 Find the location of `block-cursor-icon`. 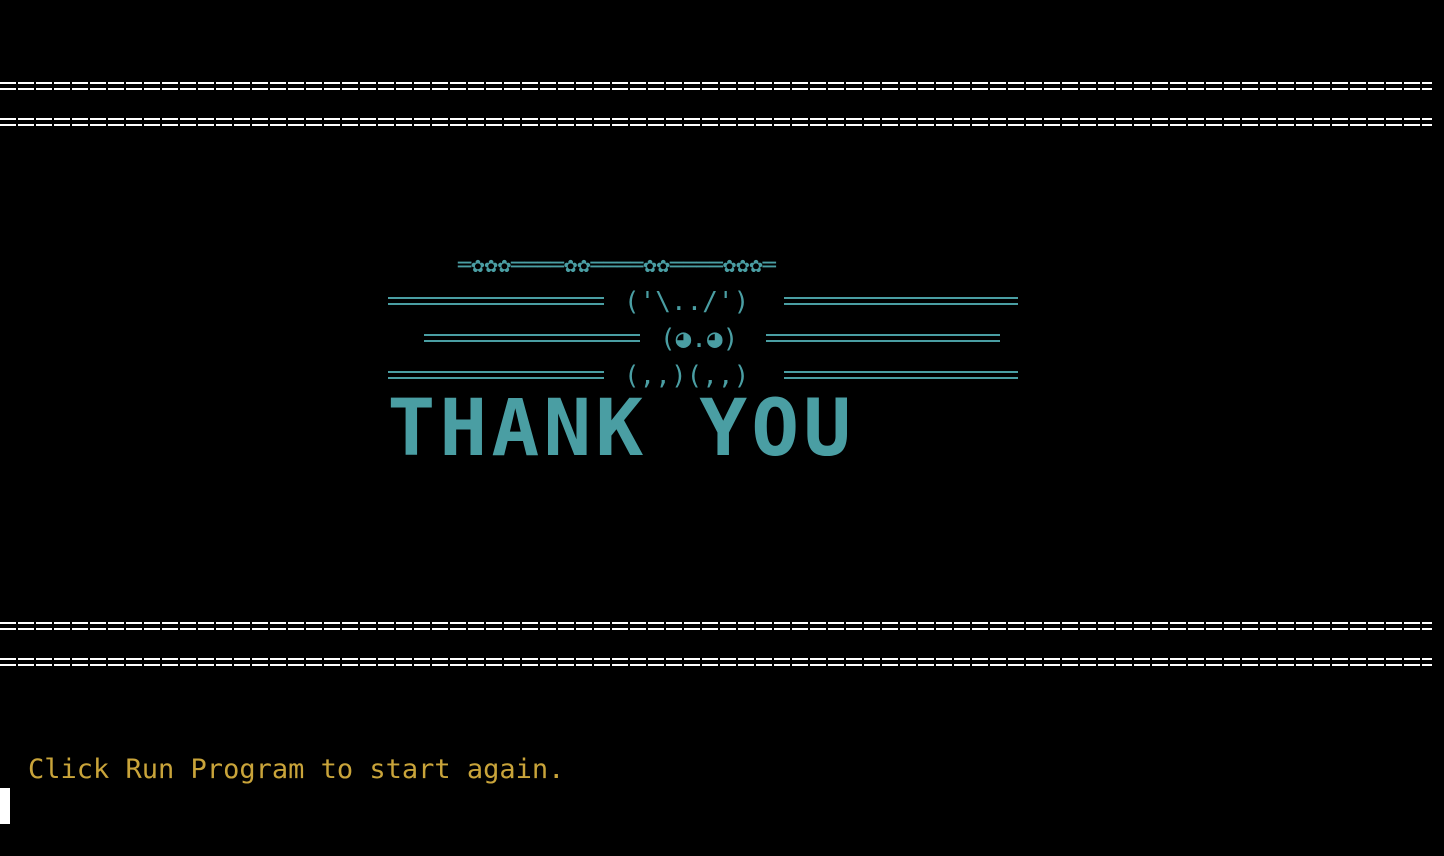

block-cursor-icon is located at coordinates (5, 806).